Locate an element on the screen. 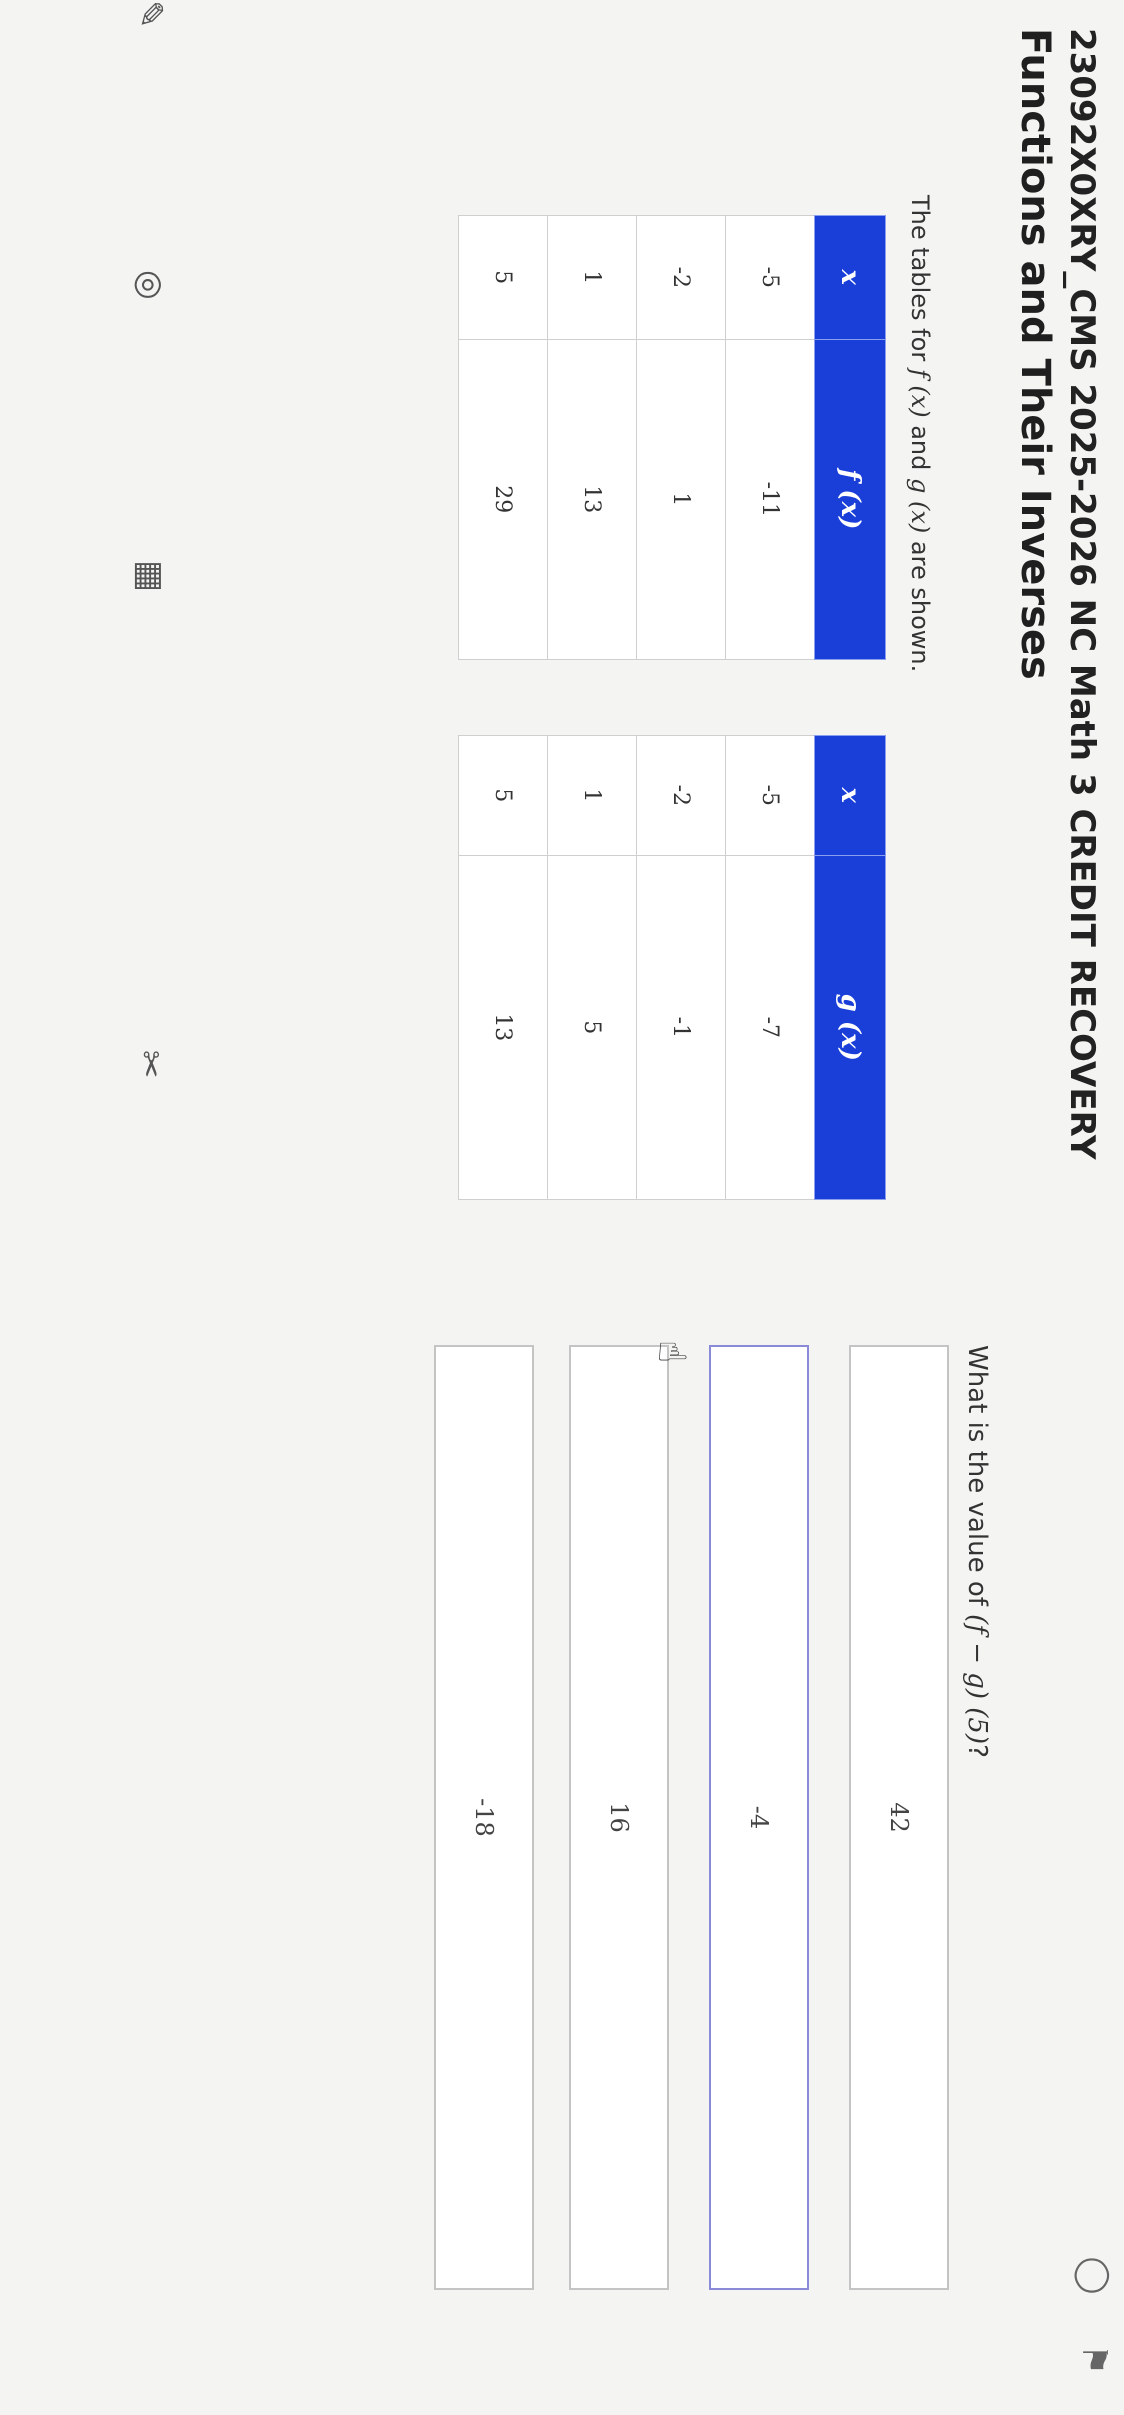 The width and height of the screenshot is (1124, 2415). table-cell: -11 is located at coordinates (770, 499).